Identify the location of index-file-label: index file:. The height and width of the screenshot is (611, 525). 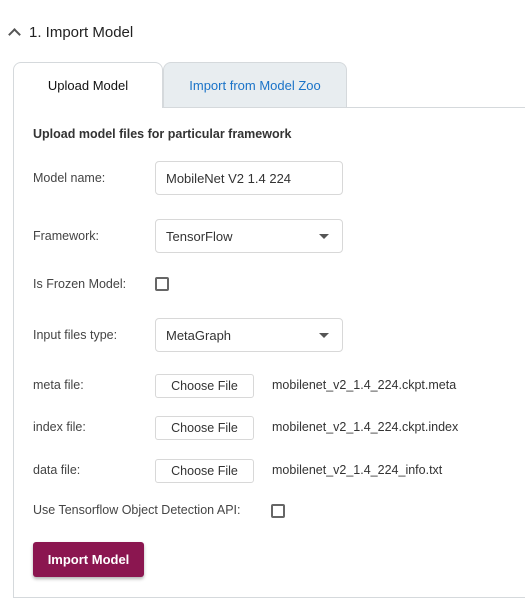
(59, 427).